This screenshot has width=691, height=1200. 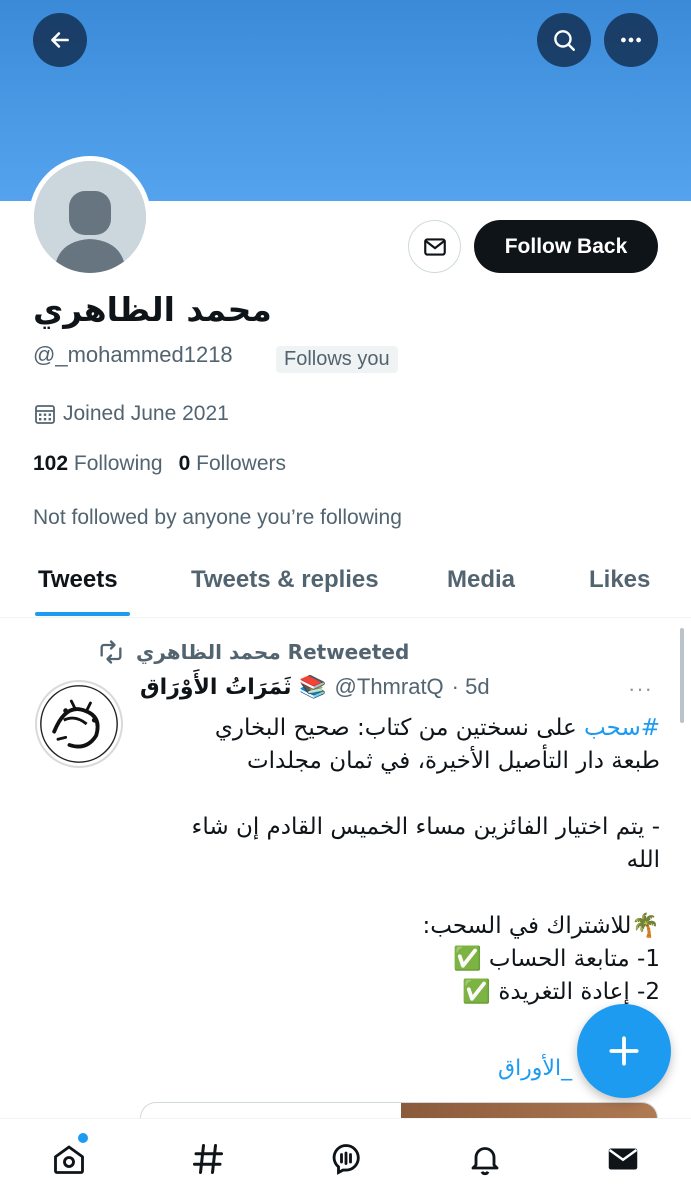 What do you see at coordinates (556, 959) in the screenshot?
I see `tweet-line-6: 1- متابعة الحساب ✅` at bounding box center [556, 959].